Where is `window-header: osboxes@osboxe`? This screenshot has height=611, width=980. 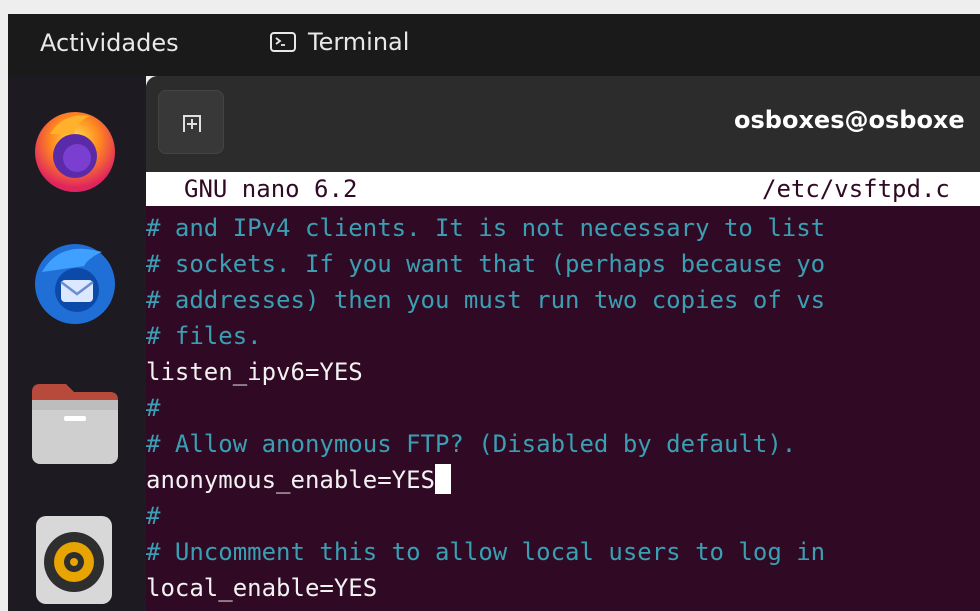 window-header: osboxes@osboxe is located at coordinates (563, 124).